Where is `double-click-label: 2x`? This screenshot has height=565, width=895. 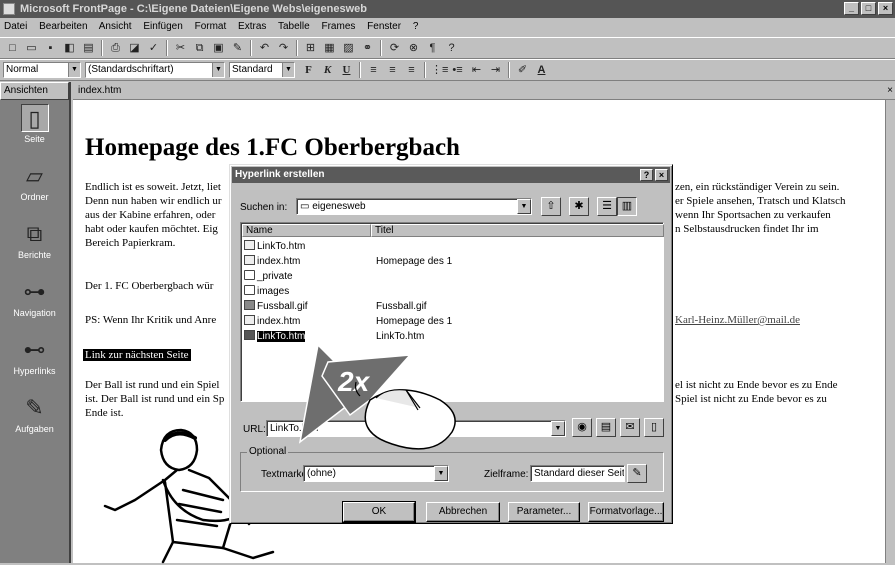 double-click-label: 2x is located at coordinates (354, 381).